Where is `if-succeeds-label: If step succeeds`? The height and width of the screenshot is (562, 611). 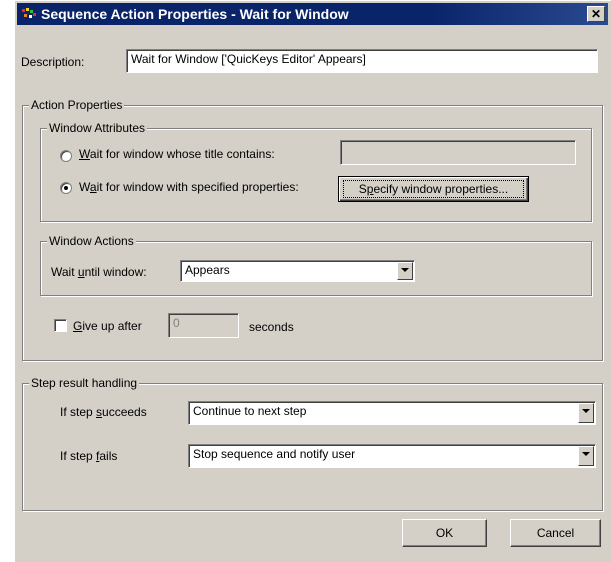
if-succeeds-label: If step succeeds is located at coordinates (103, 412).